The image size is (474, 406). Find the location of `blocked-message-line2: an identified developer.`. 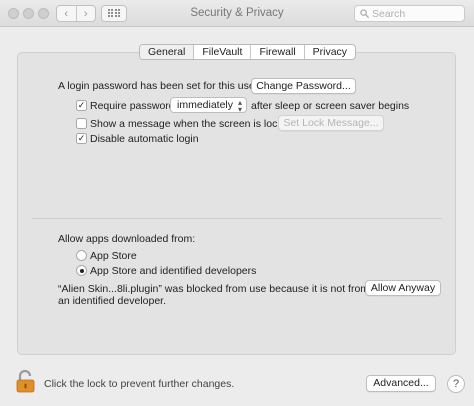

blocked-message-line2: an identified developer. is located at coordinates (112, 301).